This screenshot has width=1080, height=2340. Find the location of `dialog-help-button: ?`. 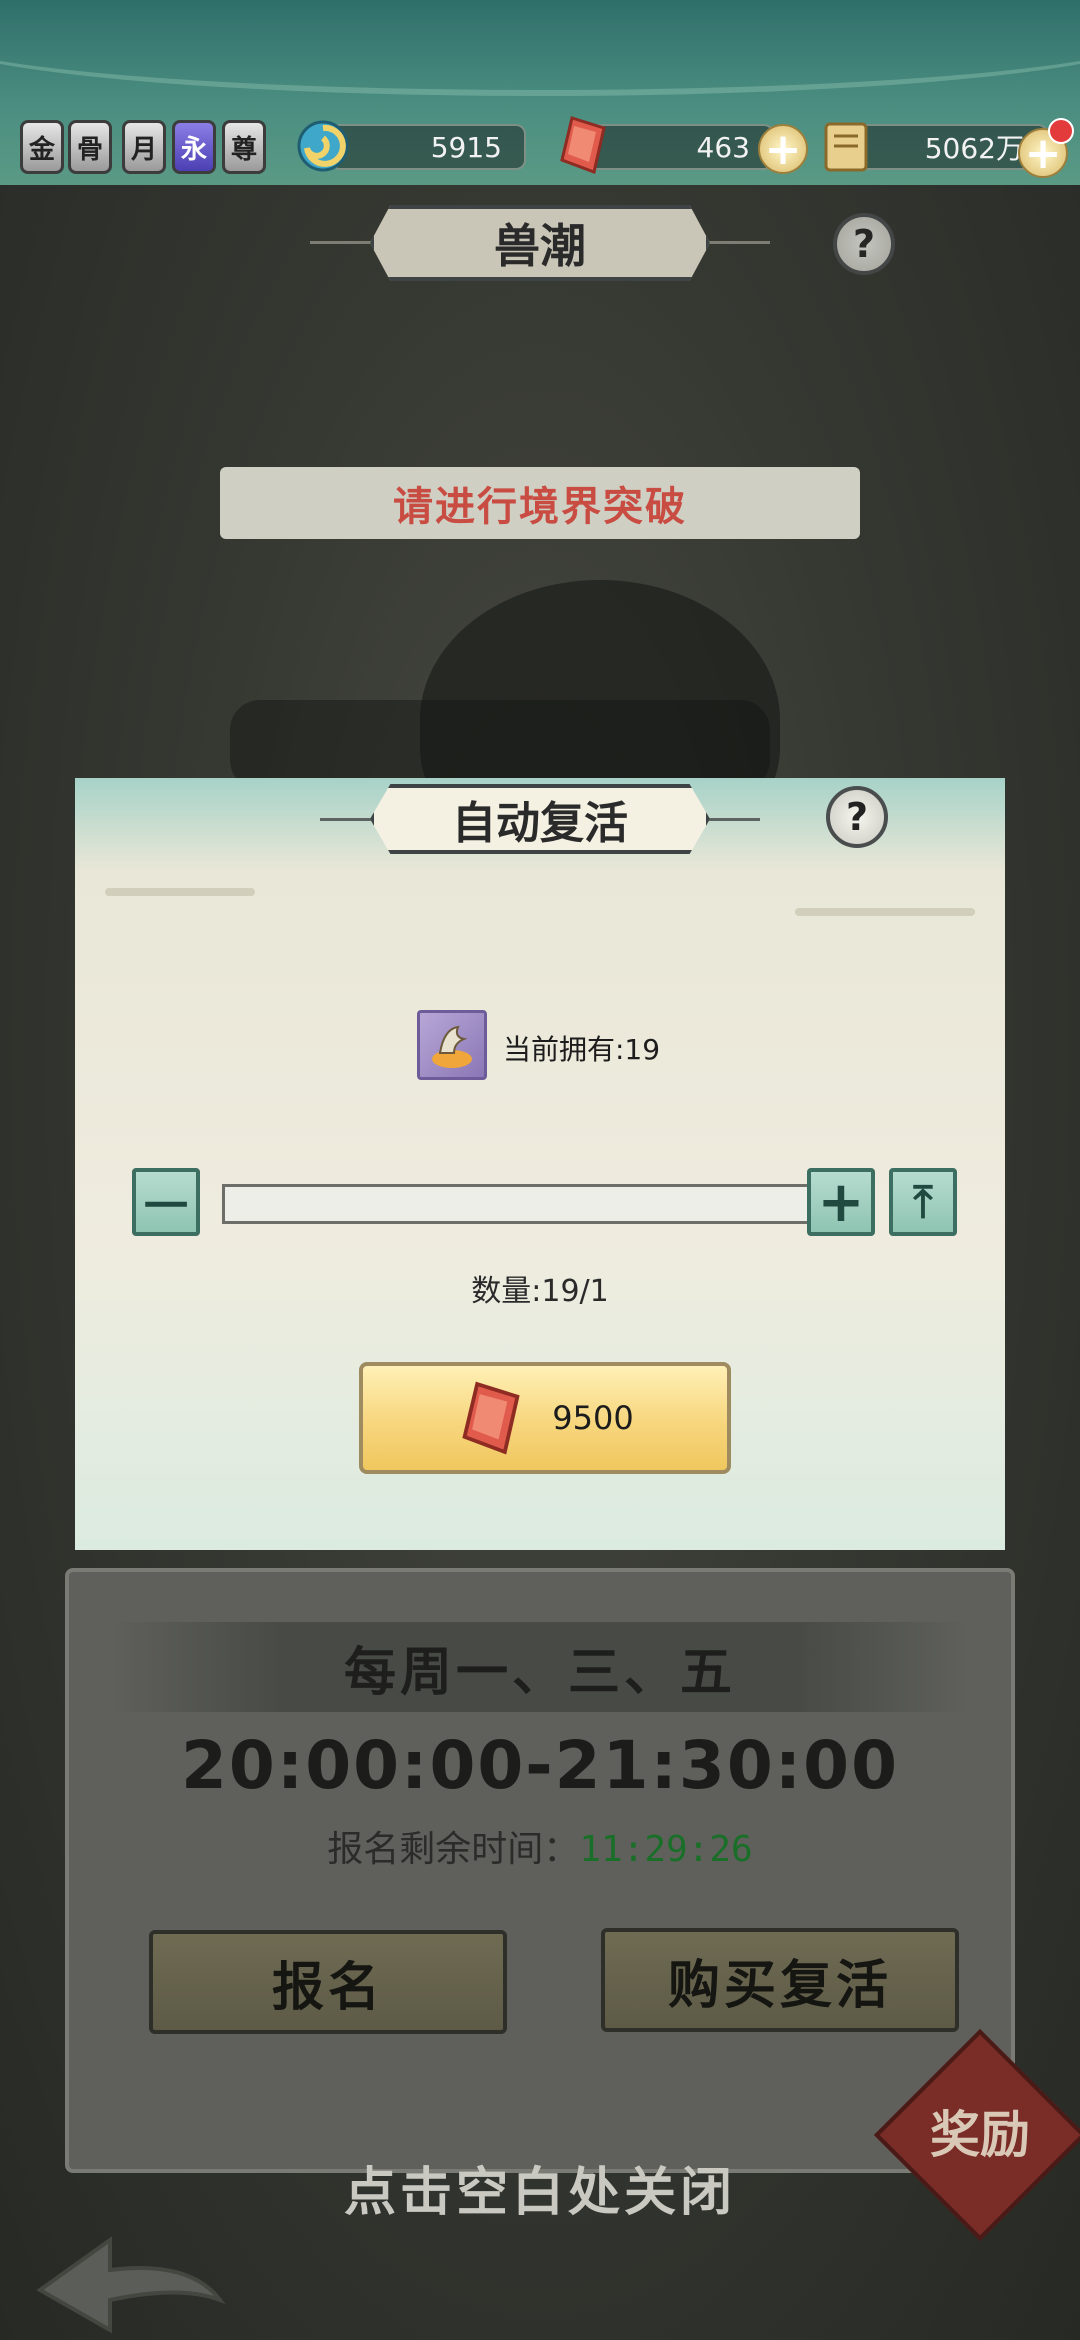

dialog-help-button: ? is located at coordinates (857, 817).